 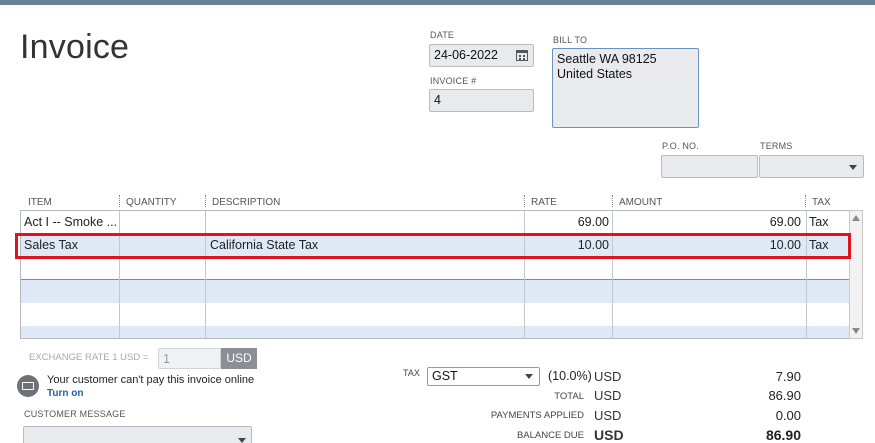 What do you see at coordinates (783, 435) in the screenshot?
I see `balance-due-amount: 86.90` at bounding box center [783, 435].